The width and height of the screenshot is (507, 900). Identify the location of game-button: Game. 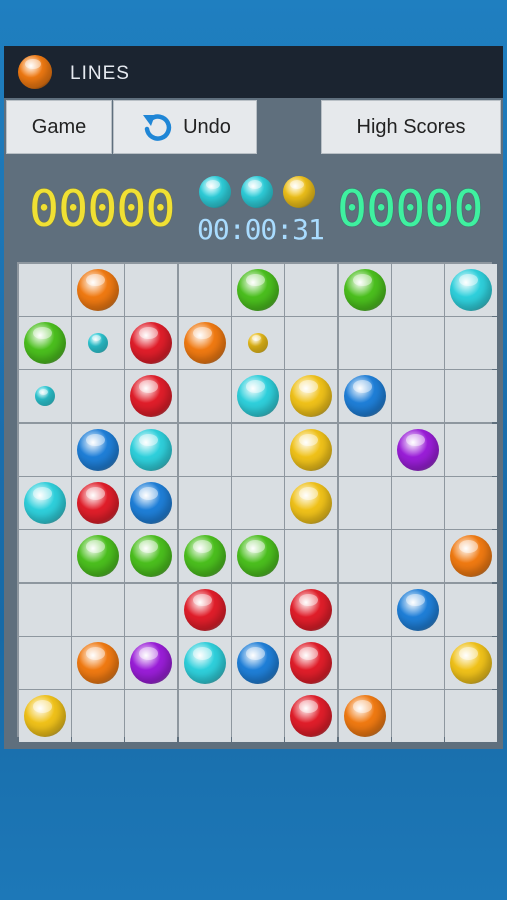
(59, 127).